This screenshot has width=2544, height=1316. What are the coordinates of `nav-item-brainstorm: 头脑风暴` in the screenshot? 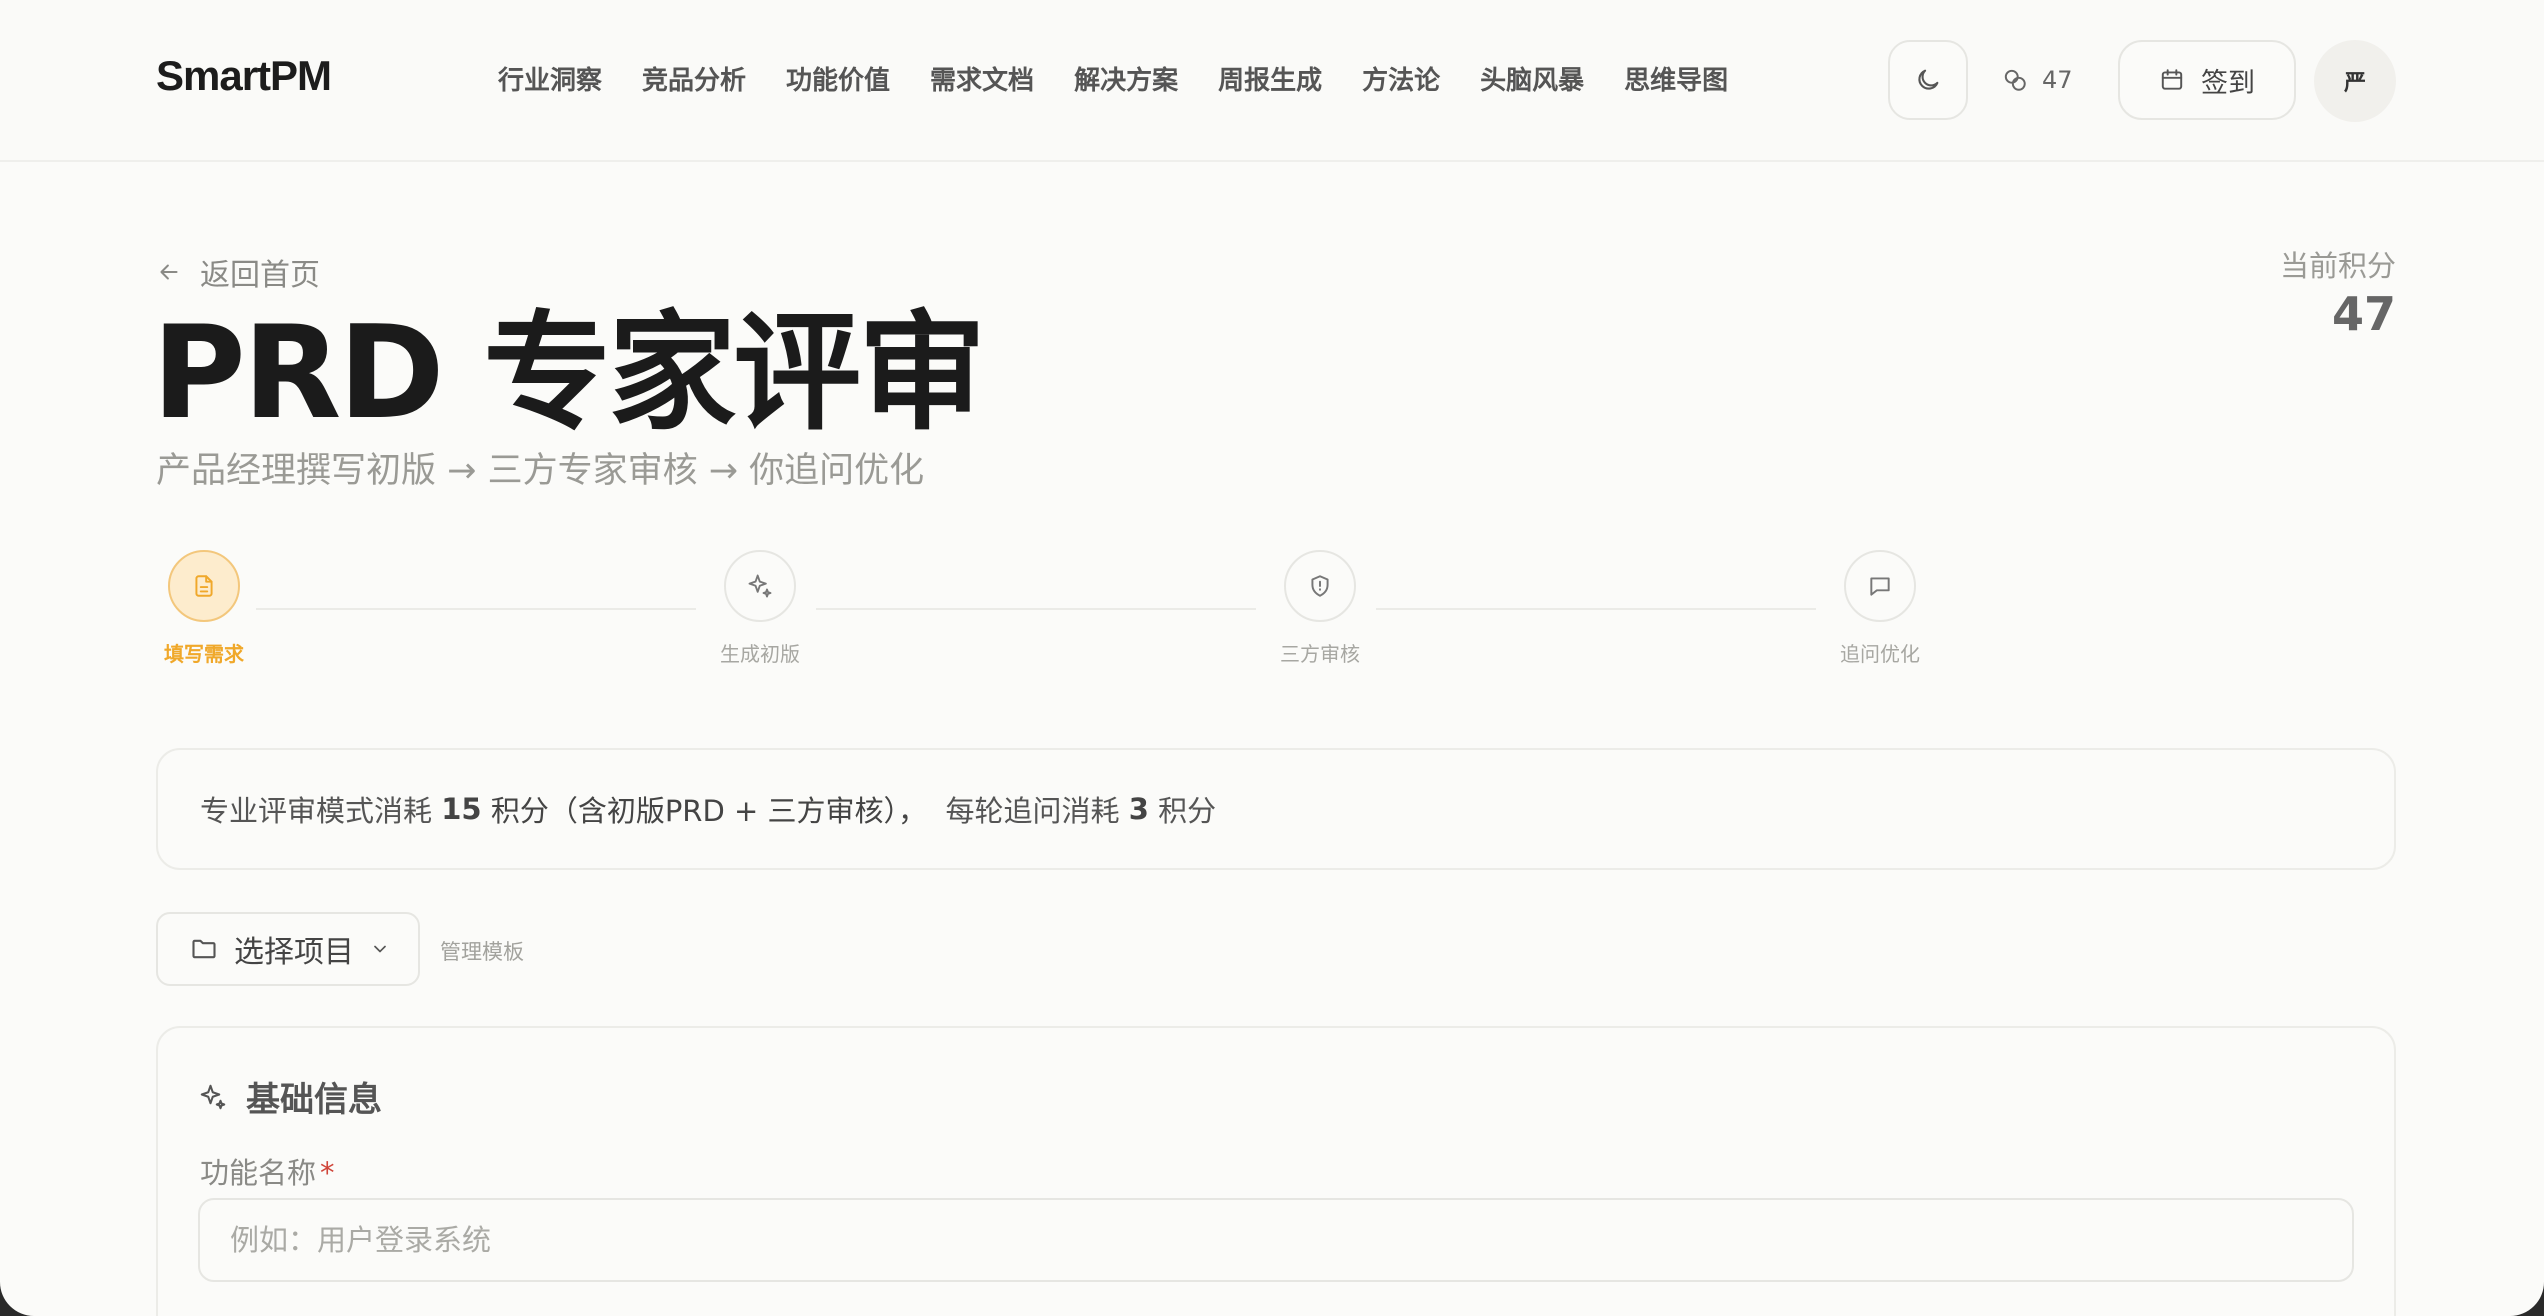 It's located at (1532, 78).